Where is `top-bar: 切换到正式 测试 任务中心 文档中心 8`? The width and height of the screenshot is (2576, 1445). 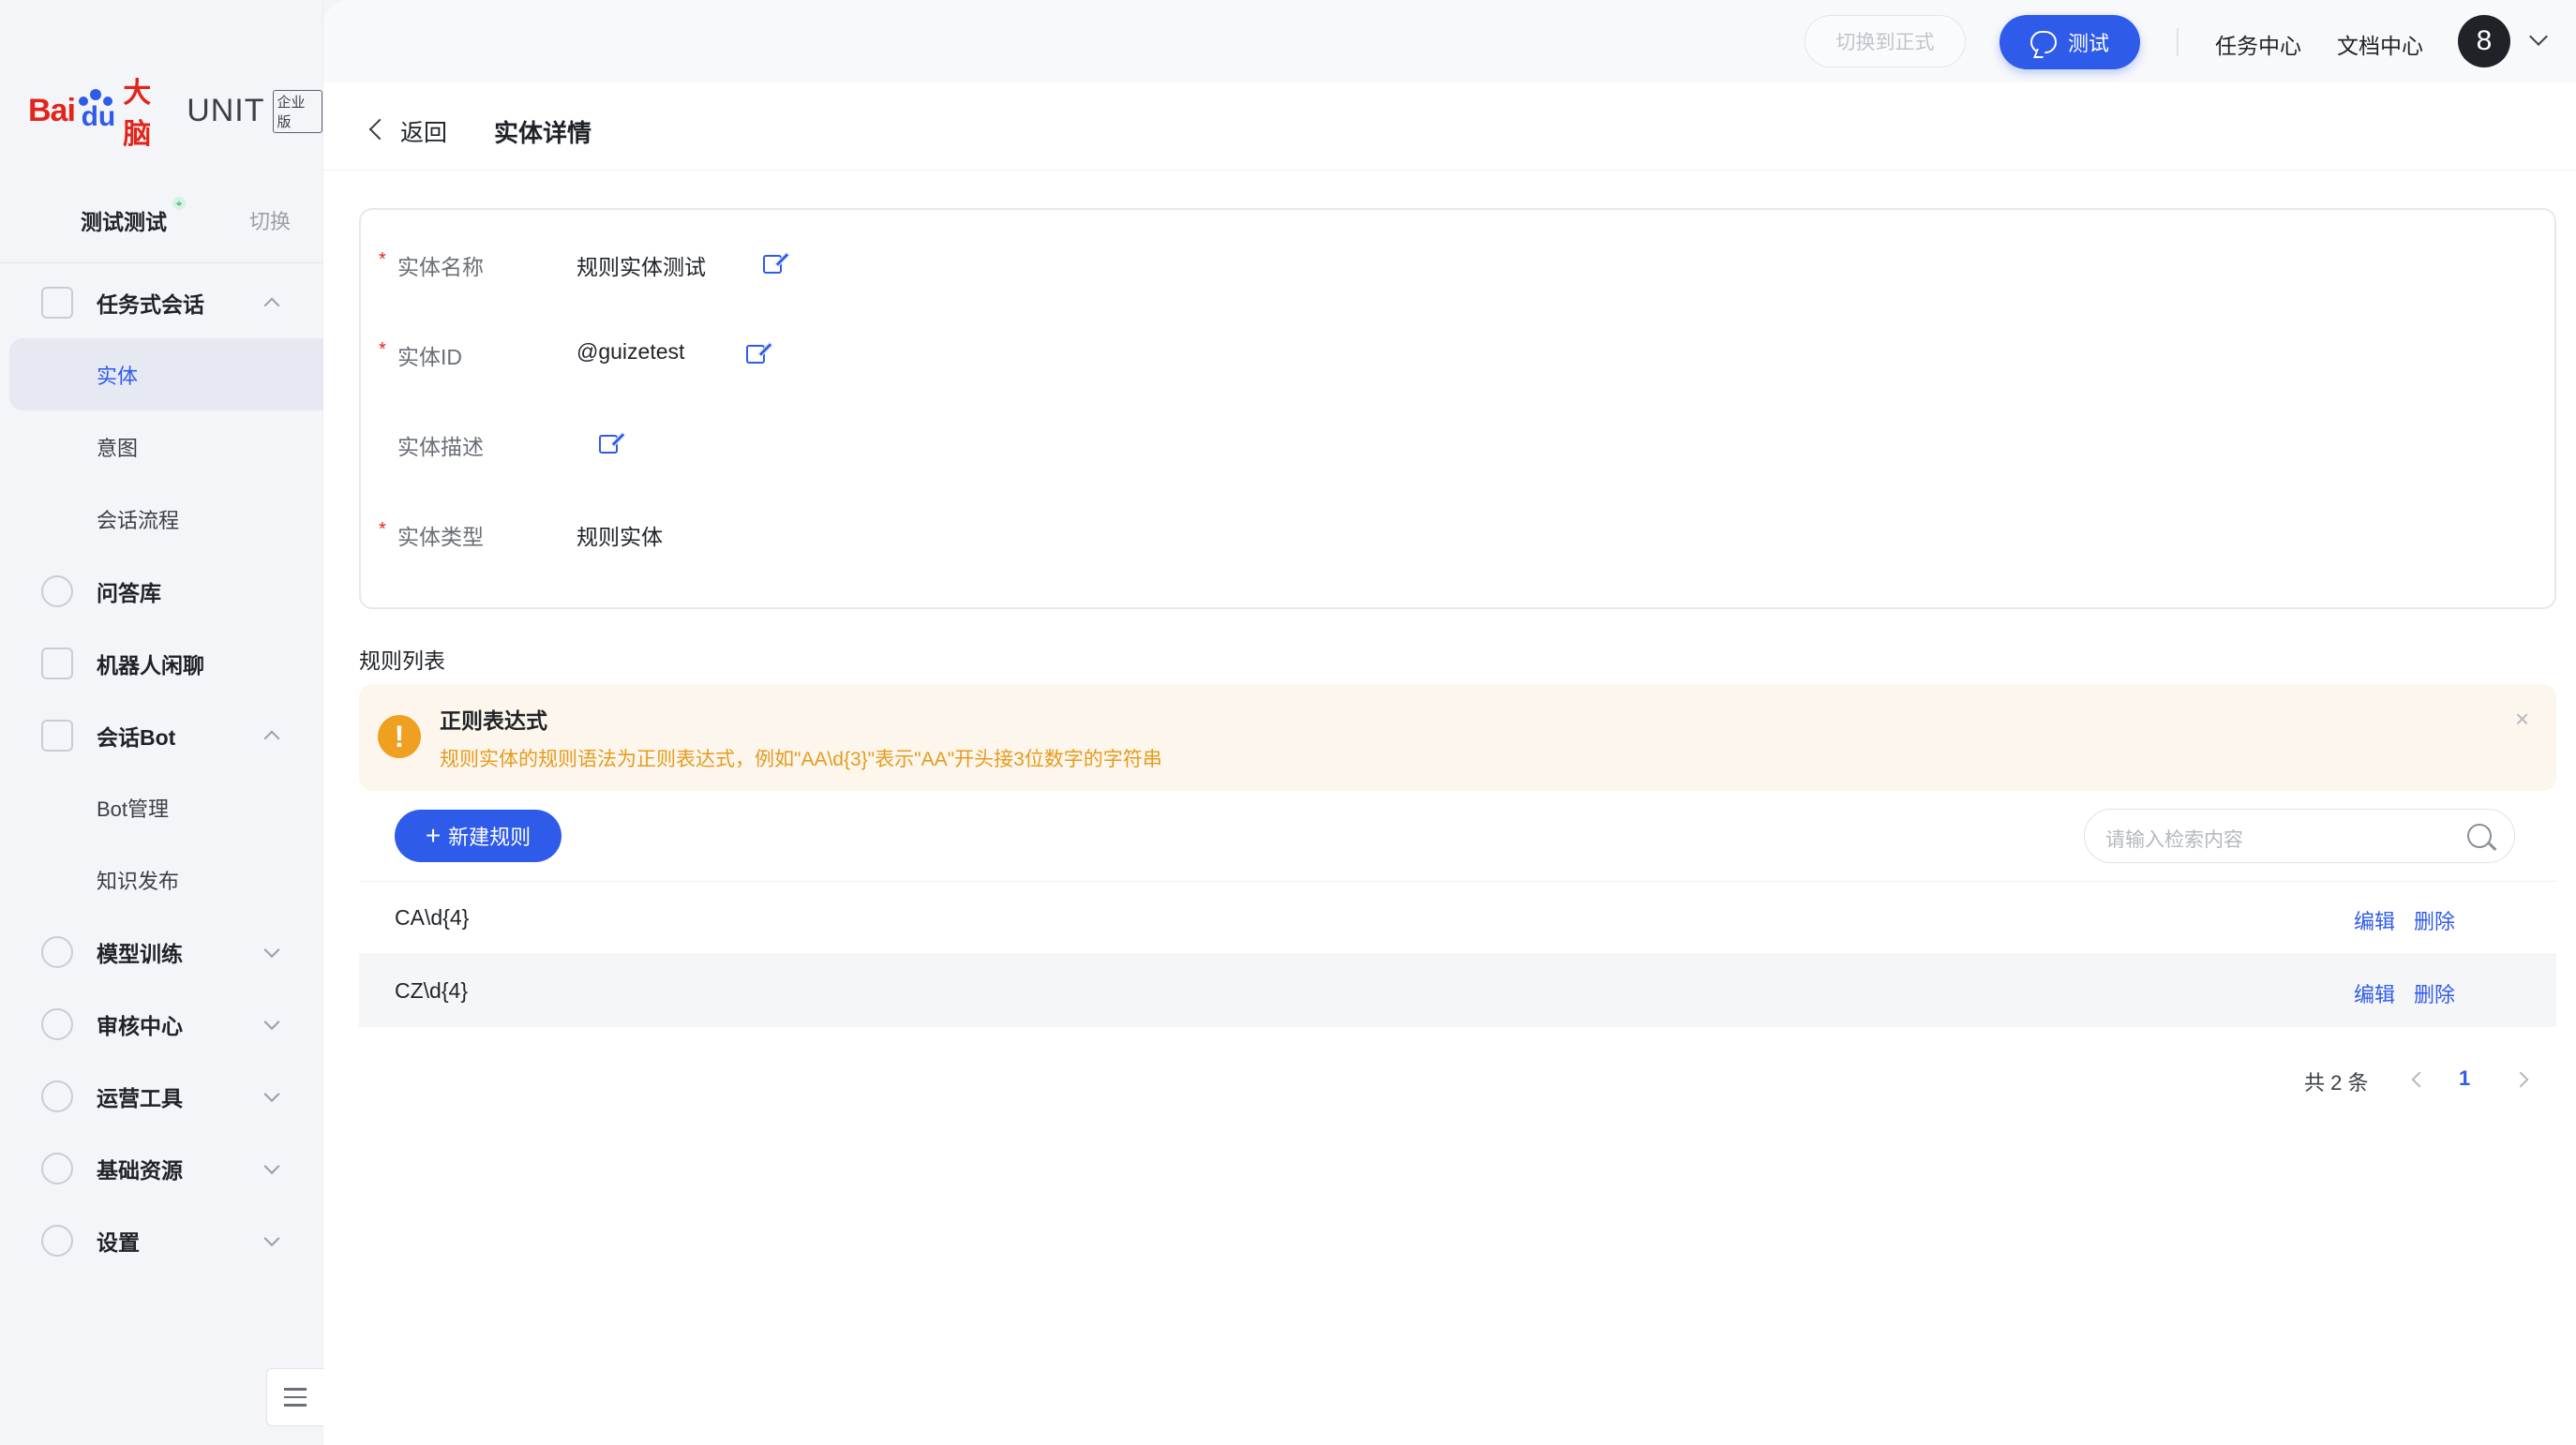 top-bar: 切换到正式 测试 任务中心 文档中心 8 is located at coordinates (1449, 41).